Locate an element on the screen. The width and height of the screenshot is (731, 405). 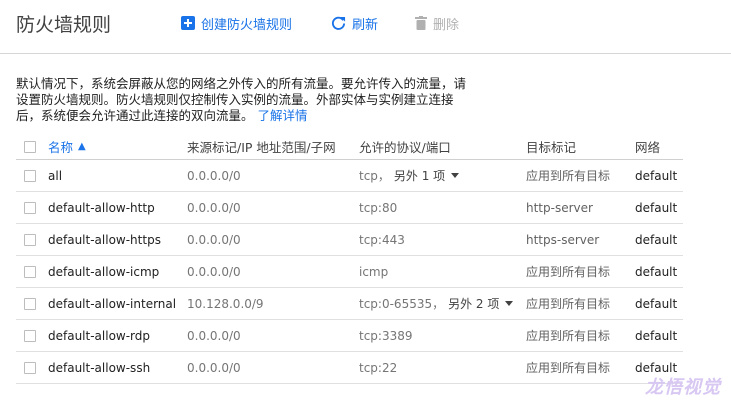
watermark-logo: 龙悟视觉 is located at coordinates (683, 387).